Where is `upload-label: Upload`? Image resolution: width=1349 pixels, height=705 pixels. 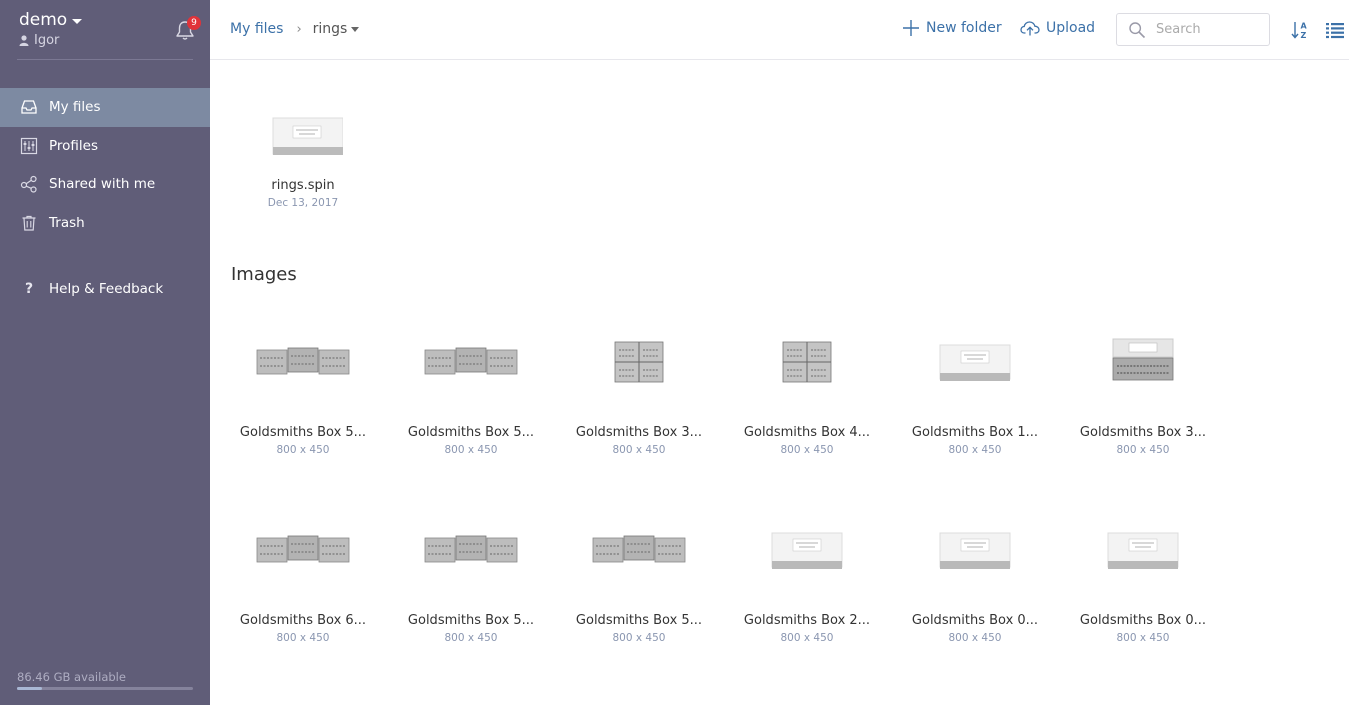 upload-label: Upload is located at coordinates (1071, 28).